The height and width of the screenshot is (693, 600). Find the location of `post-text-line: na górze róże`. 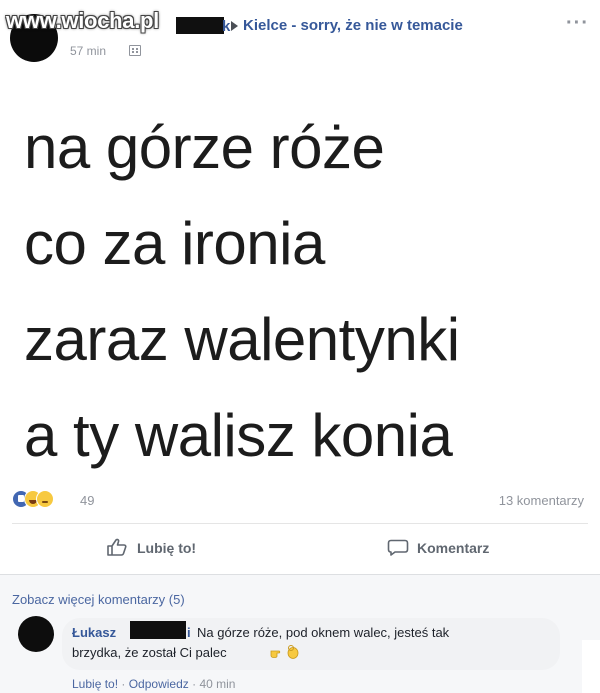

post-text-line: na górze róże is located at coordinates (204, 147).